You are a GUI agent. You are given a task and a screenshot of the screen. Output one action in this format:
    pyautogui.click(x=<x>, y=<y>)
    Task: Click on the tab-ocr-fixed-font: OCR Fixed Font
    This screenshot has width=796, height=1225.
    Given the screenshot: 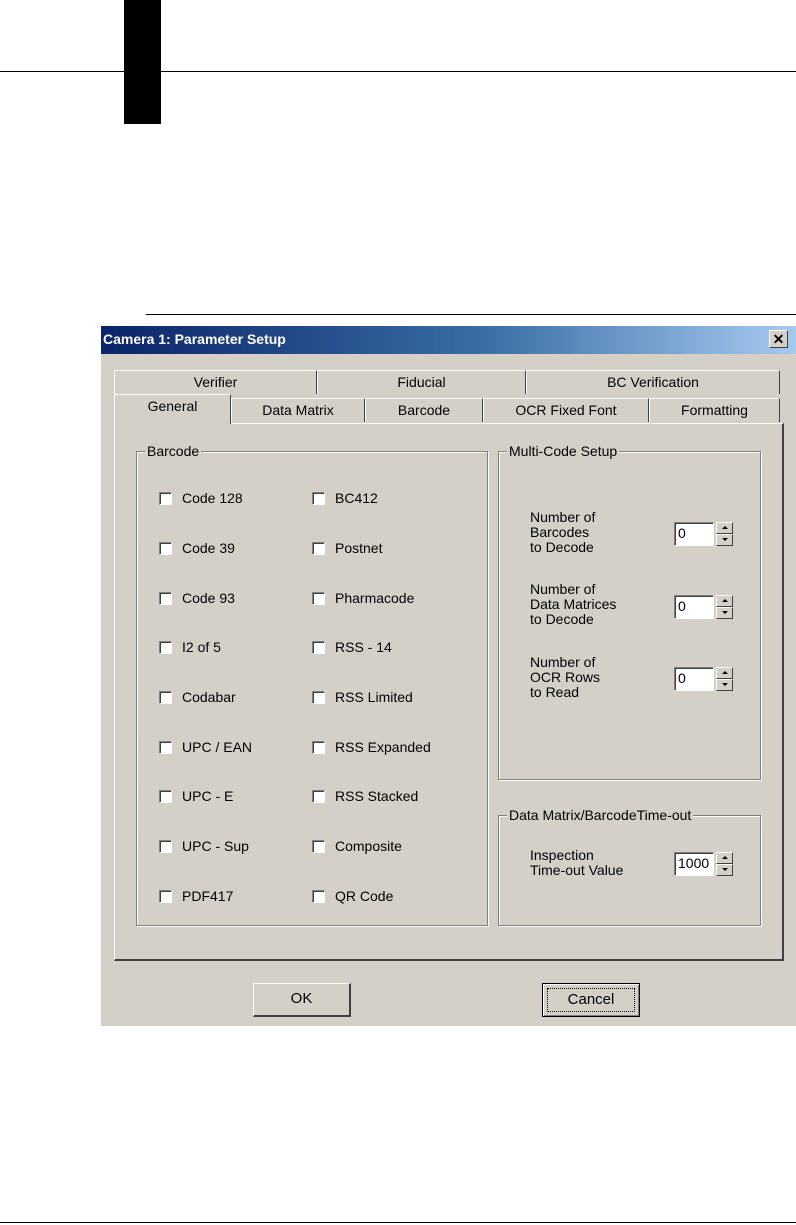 What is the action you would take?
    pyautogui.click(x=566, y=410)
    